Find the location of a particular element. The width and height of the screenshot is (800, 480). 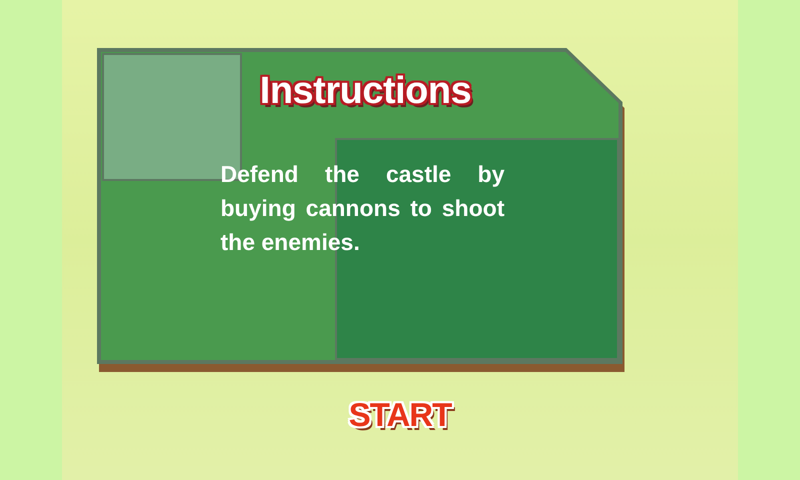

panel-title: Instructions is located at coordinates (366, 91).